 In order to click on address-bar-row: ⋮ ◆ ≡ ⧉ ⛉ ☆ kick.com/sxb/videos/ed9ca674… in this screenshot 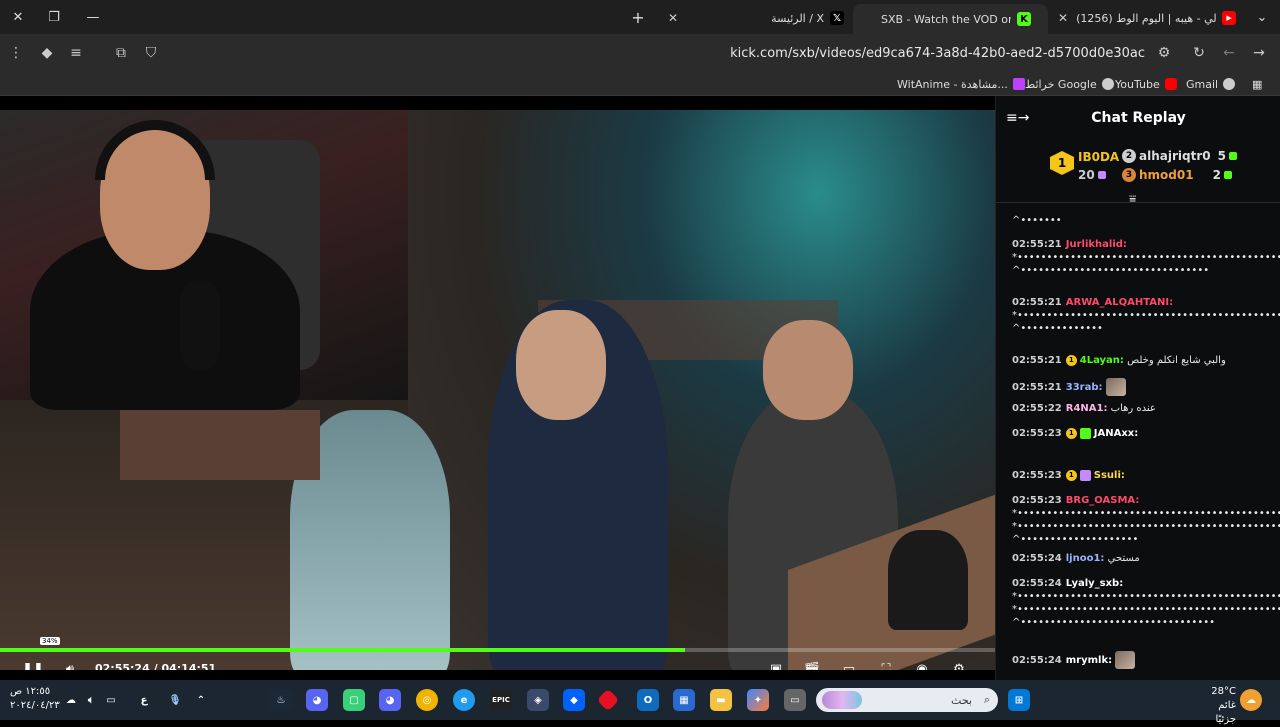, I will do `click(640, 53)`.